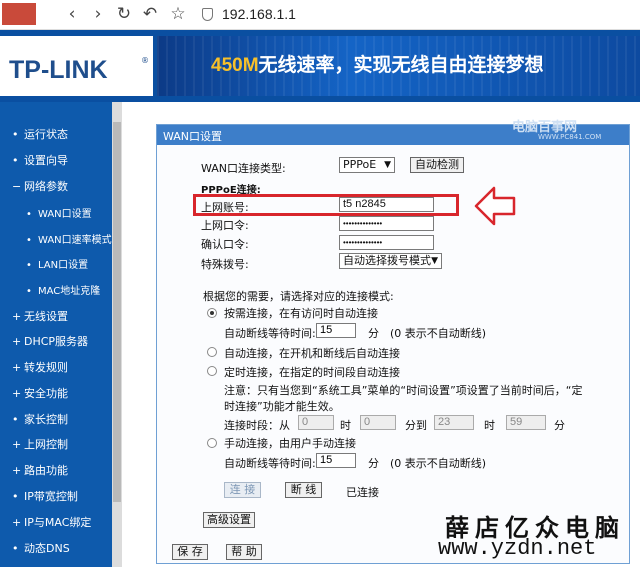 The height and width of the screenshot is (567, 640). What do you see at coordinates (326, 205) in the screenshot?
I see `account-highlight` at bounding box center [326, 205].